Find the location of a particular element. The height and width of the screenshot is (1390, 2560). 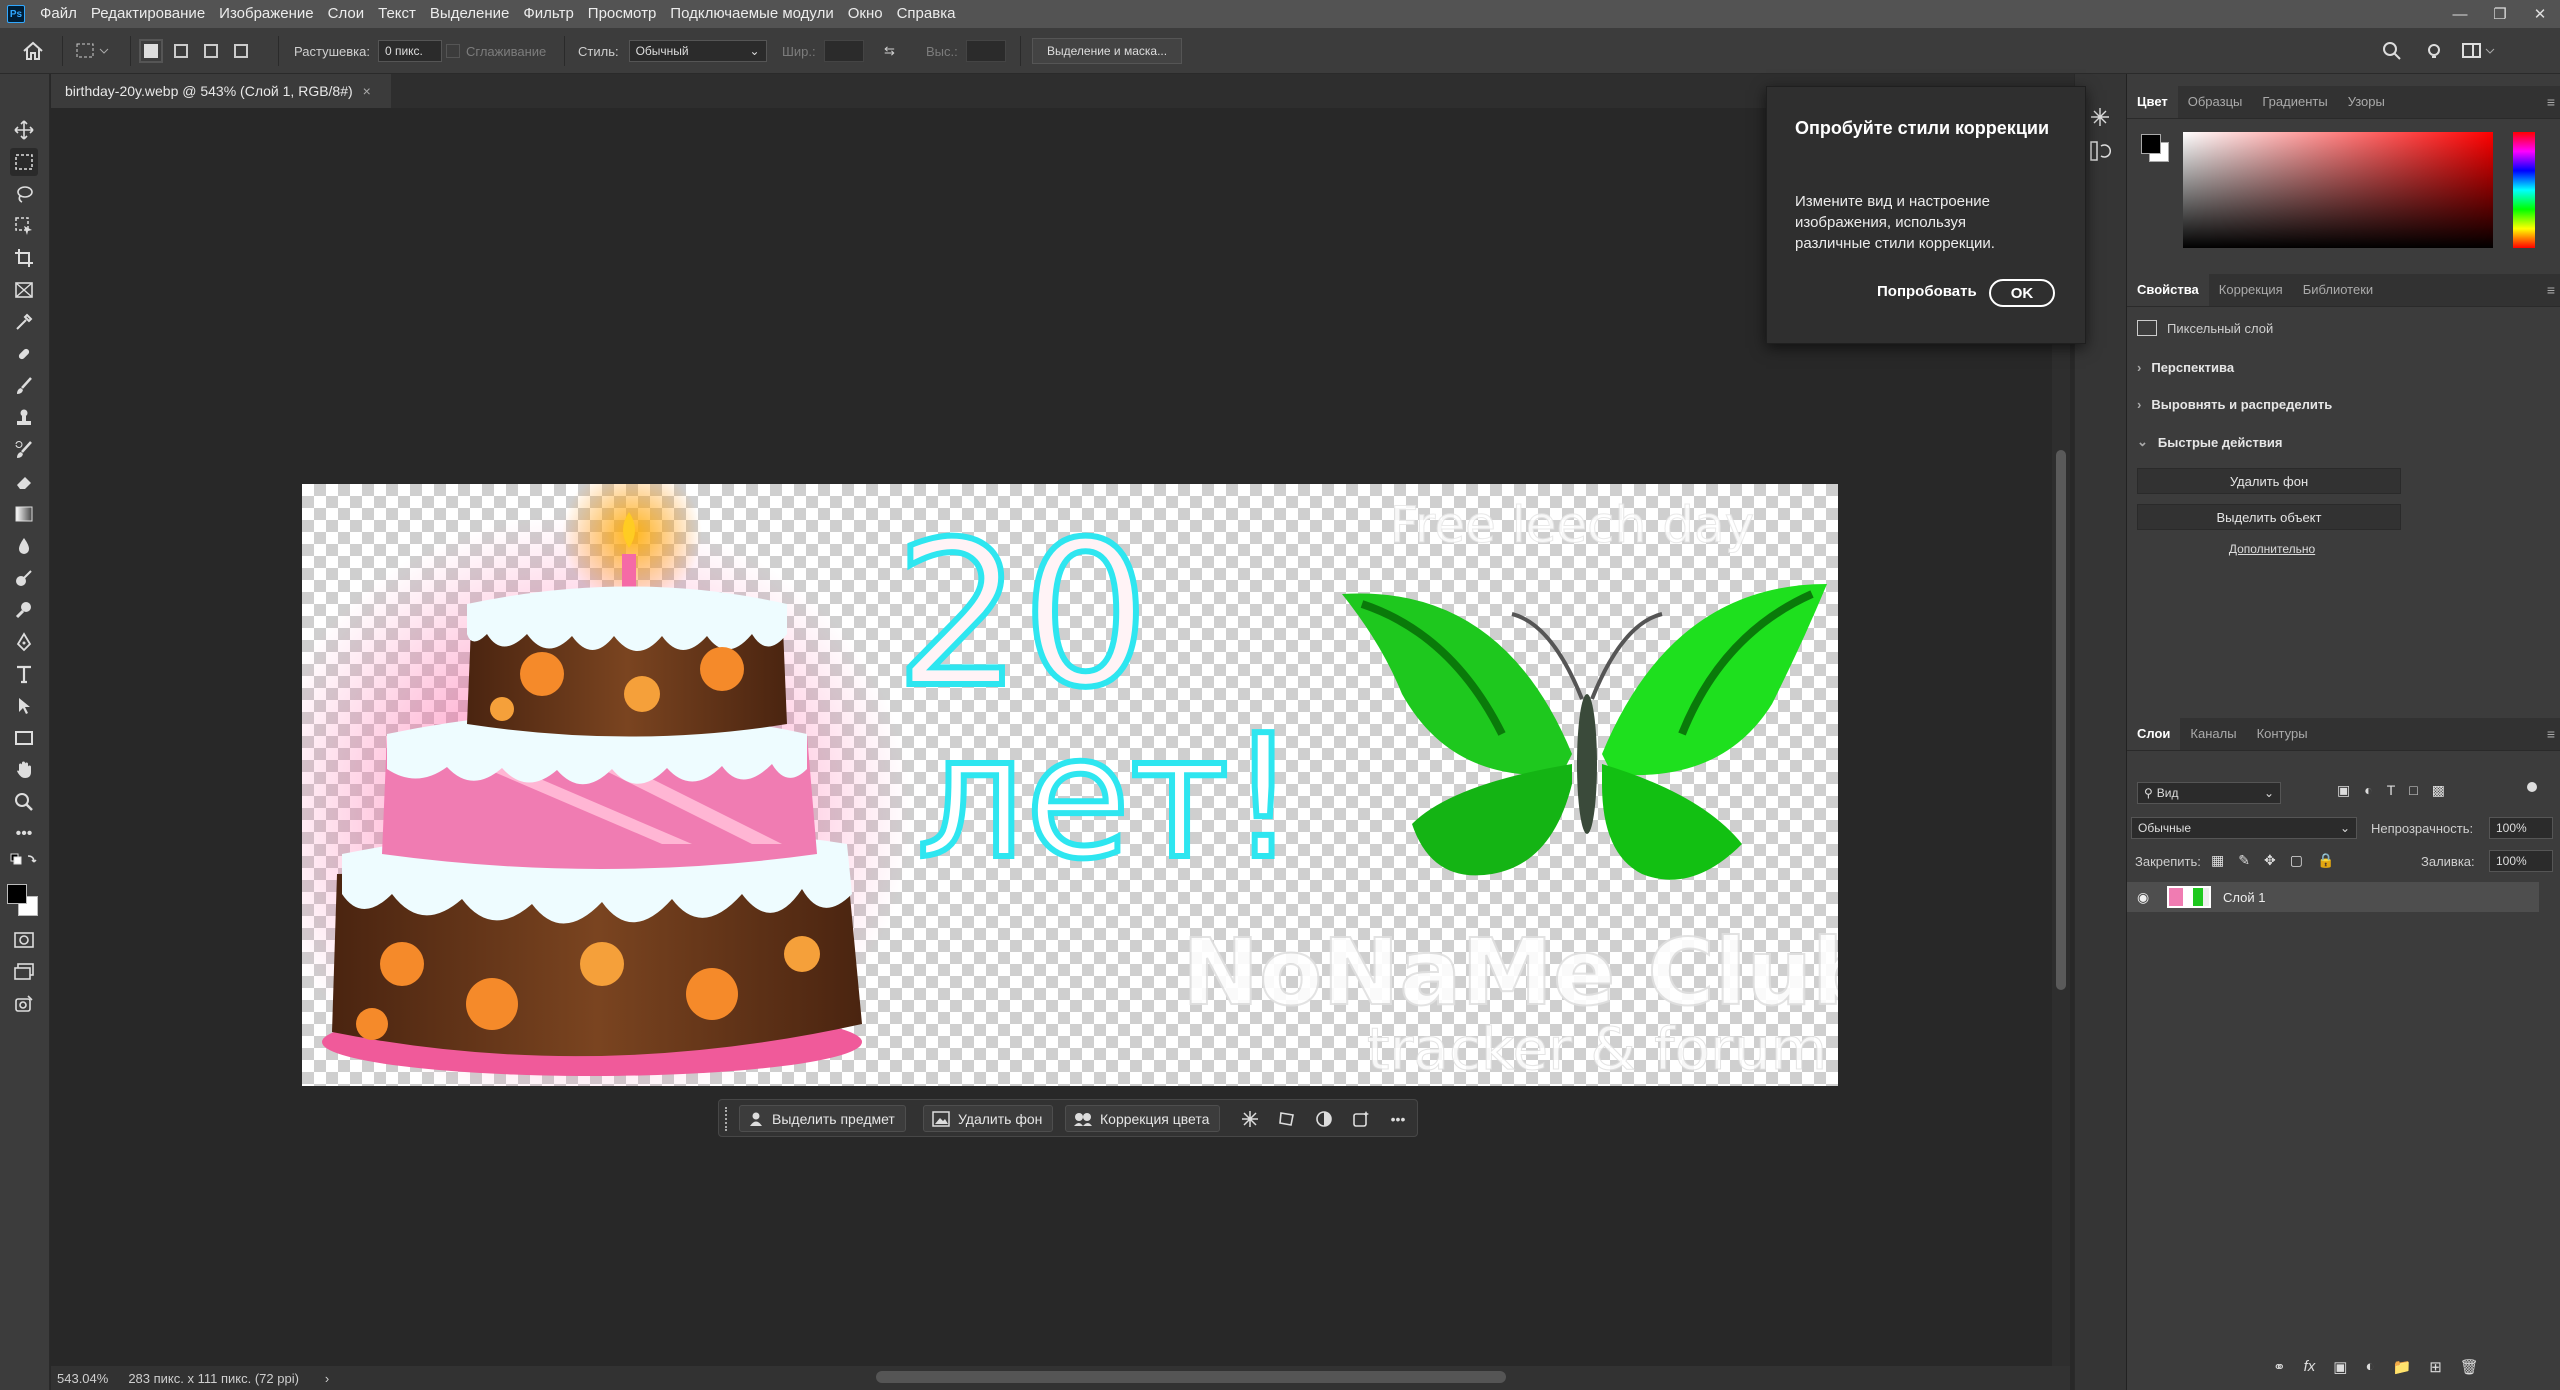

lock-transparent-icon: ▦ is located at coordinates (2217, 860).